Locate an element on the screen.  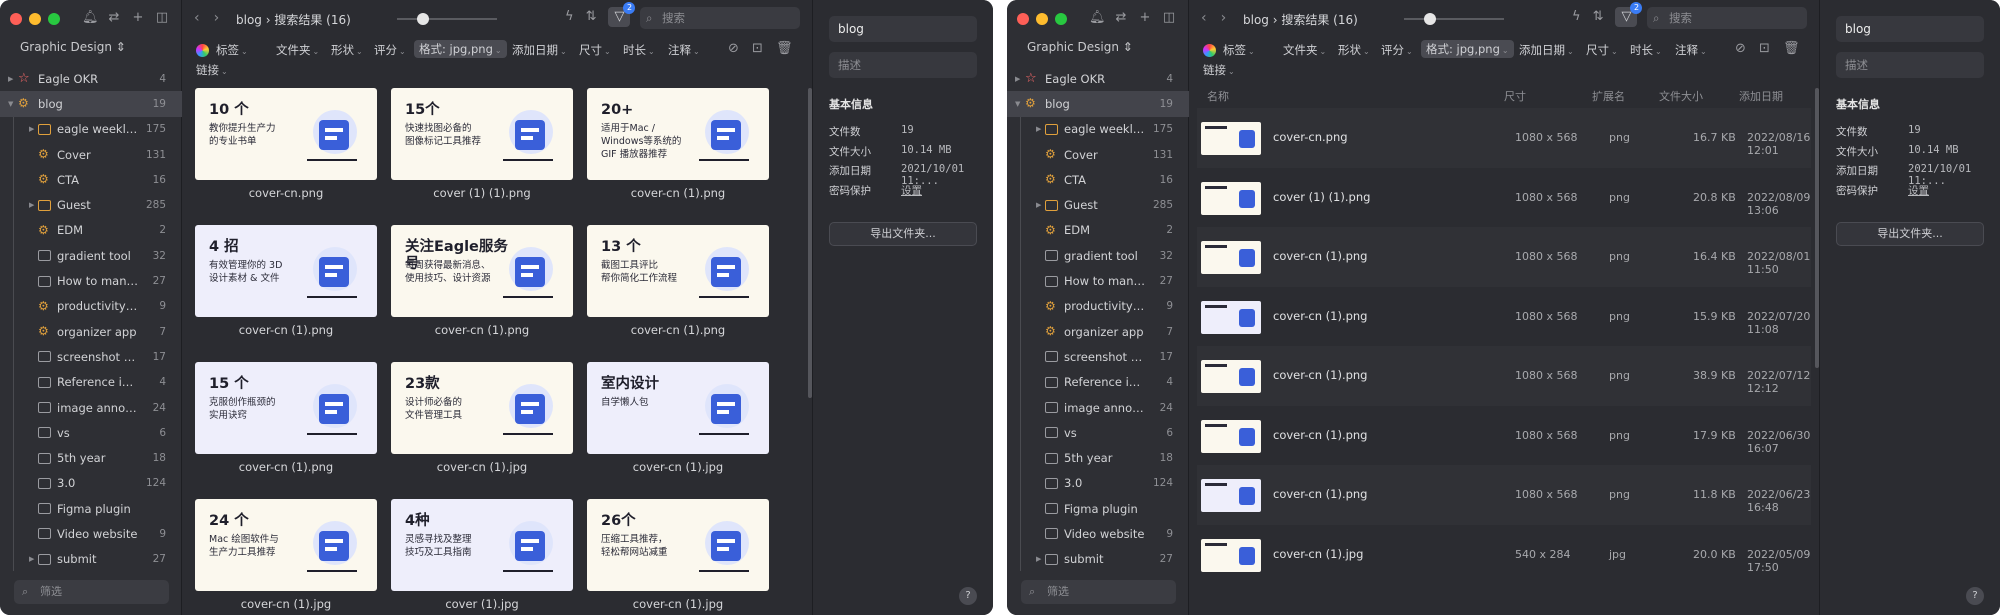
bell-icon: 🔔︎ is located at coordinates (90, 17).